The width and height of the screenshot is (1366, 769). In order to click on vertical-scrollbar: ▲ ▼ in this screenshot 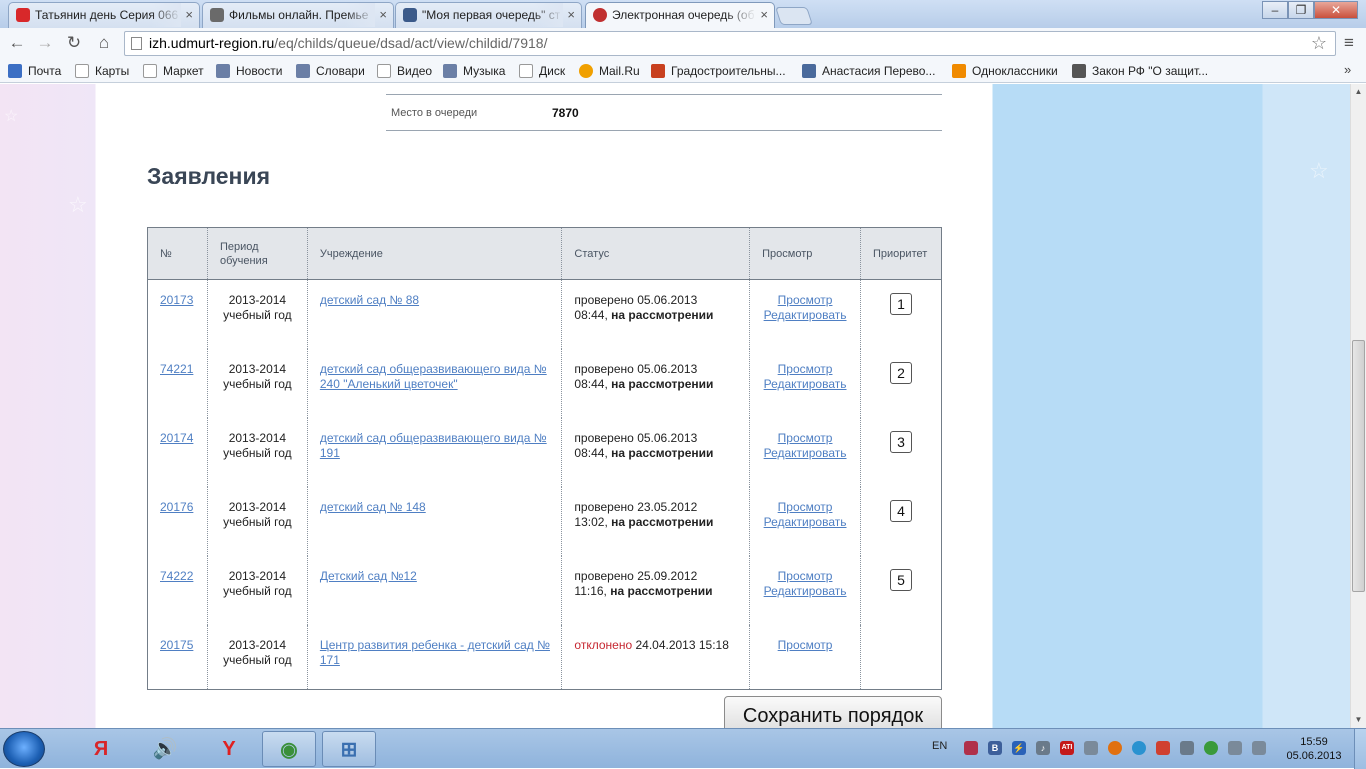, I will do `click(1358, 406)`.